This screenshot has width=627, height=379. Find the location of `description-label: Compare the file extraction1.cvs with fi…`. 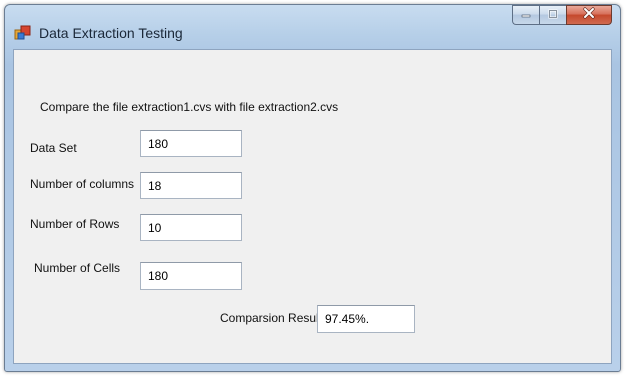

description-label: Compare the file extraction1.cvs with fi… is located at coordinates (189, 107).